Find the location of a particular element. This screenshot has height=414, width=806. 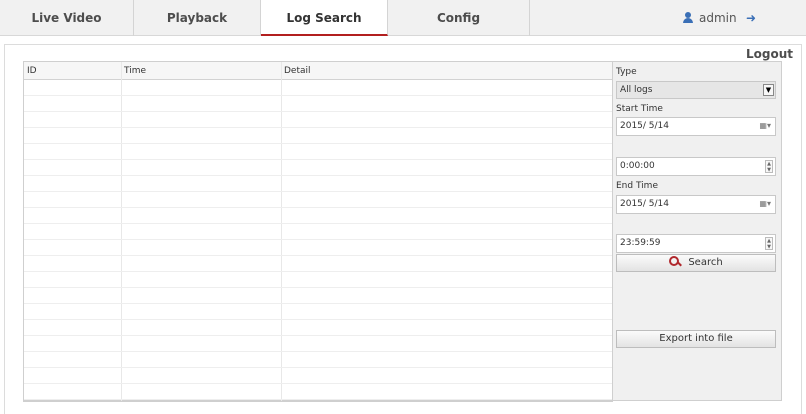

start-time-value: 0:00:00 is located at coordinates (637, 166).